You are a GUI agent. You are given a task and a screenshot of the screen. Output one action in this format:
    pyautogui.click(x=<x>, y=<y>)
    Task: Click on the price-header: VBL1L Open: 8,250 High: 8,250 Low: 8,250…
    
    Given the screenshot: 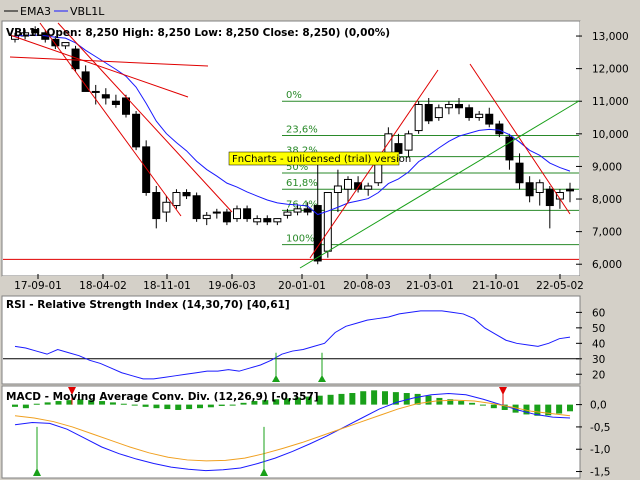 What is the action you would take?
    pyautogui.click(x=198, y=33)
    